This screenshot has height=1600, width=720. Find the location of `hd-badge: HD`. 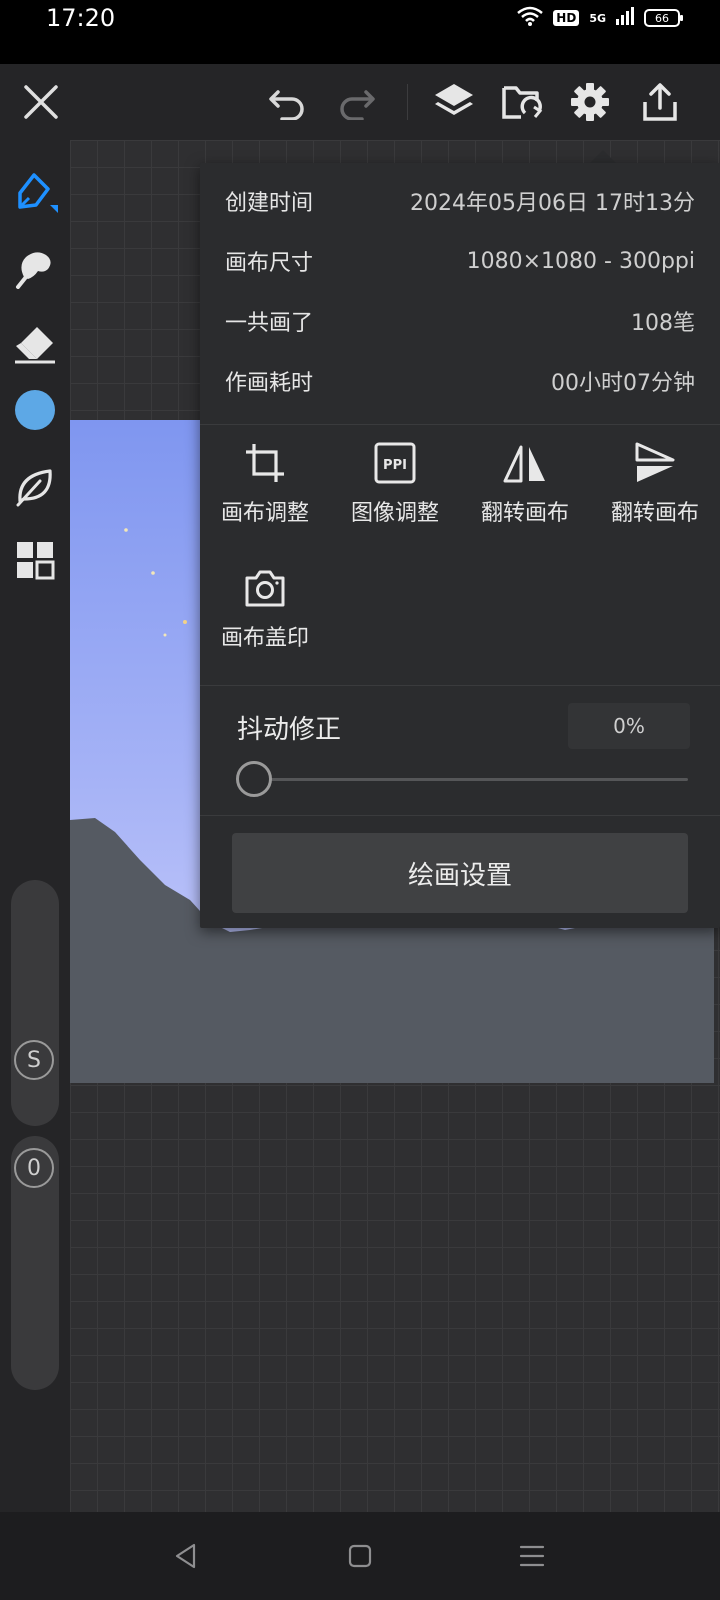

hd-badge: HD is located at coordinates (566, 18).